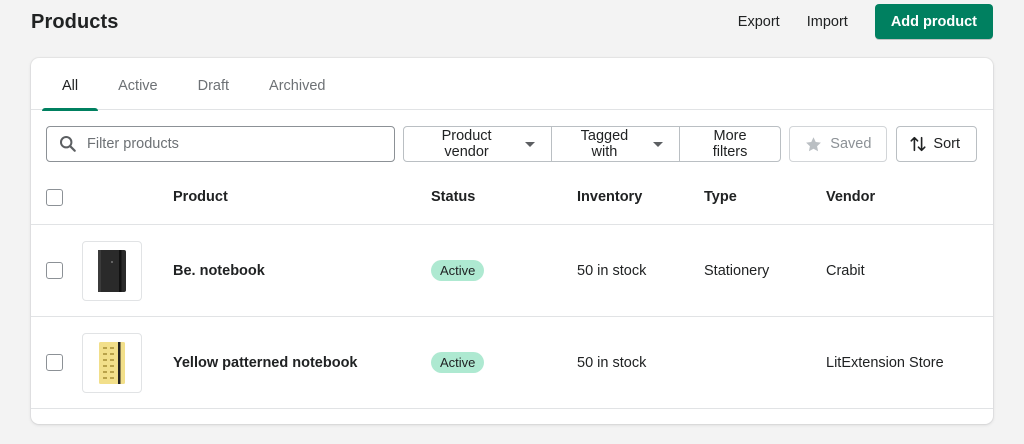  Describe the element at coordinates (219, 270) in the screenshot. I see `product-name: Be. notebook` at that location.